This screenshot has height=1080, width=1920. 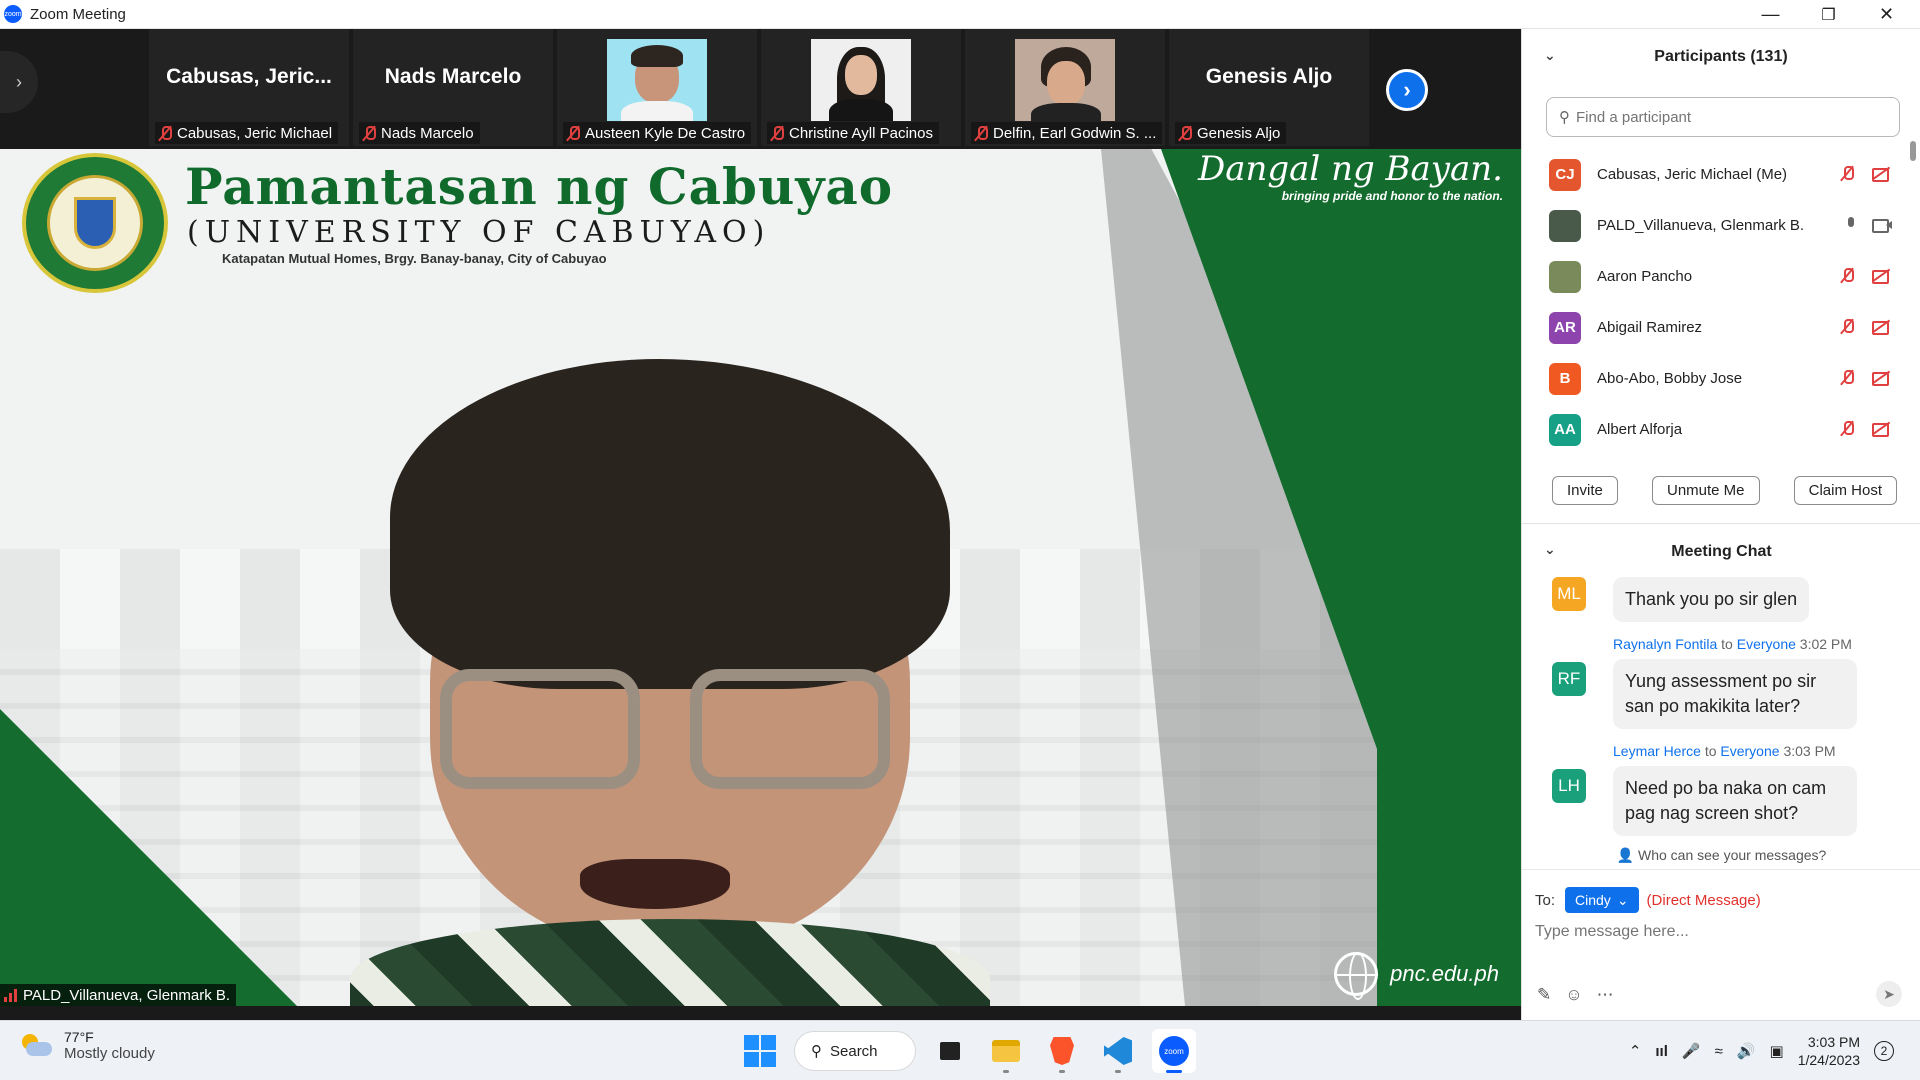 I want to click on strip-next-button: ›, so click(x=1407, y=90).